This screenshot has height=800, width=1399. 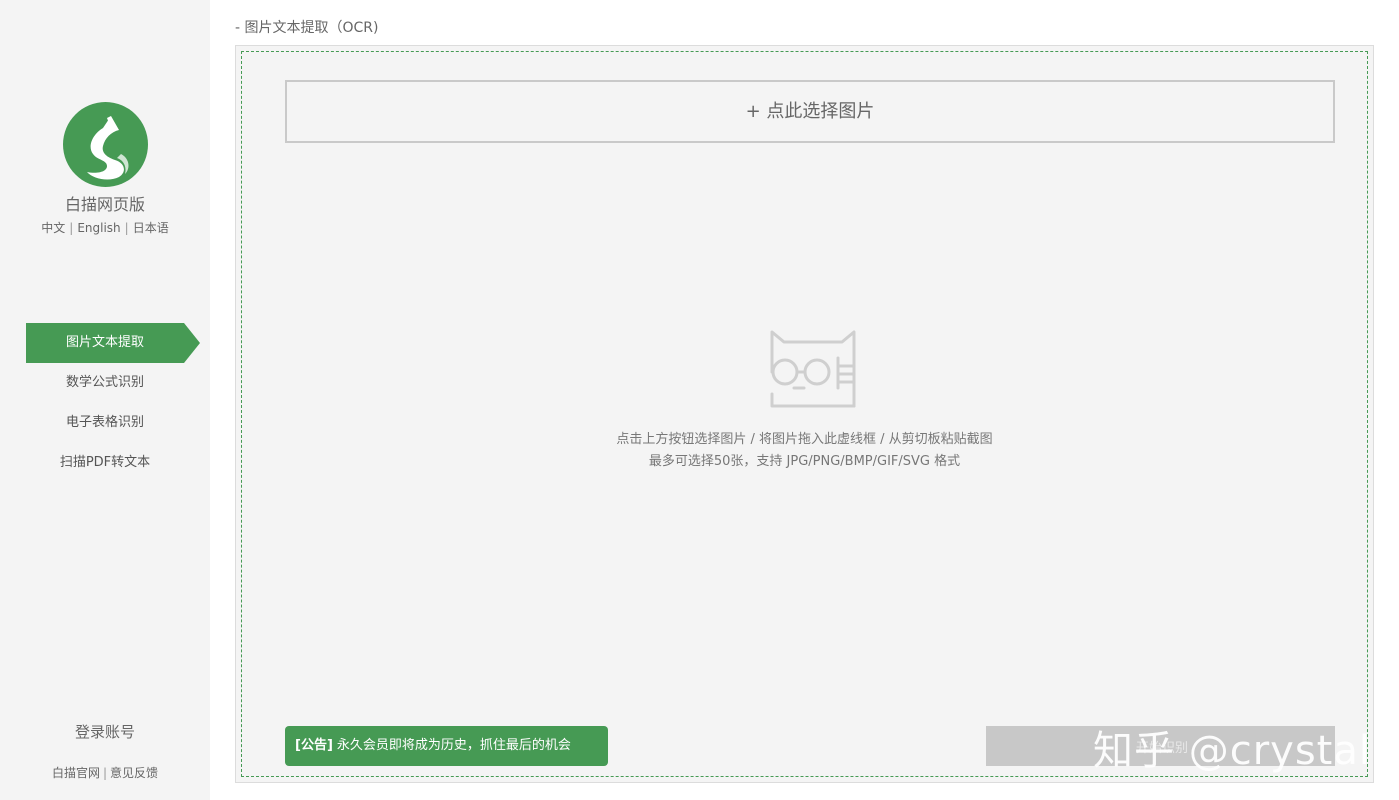 I want to click on hint-text-line1: 点击上方按钮选择图片 / 将图片拖入此虚线框 / 从剪切板粘贴截图, so click(x=804, y=439).